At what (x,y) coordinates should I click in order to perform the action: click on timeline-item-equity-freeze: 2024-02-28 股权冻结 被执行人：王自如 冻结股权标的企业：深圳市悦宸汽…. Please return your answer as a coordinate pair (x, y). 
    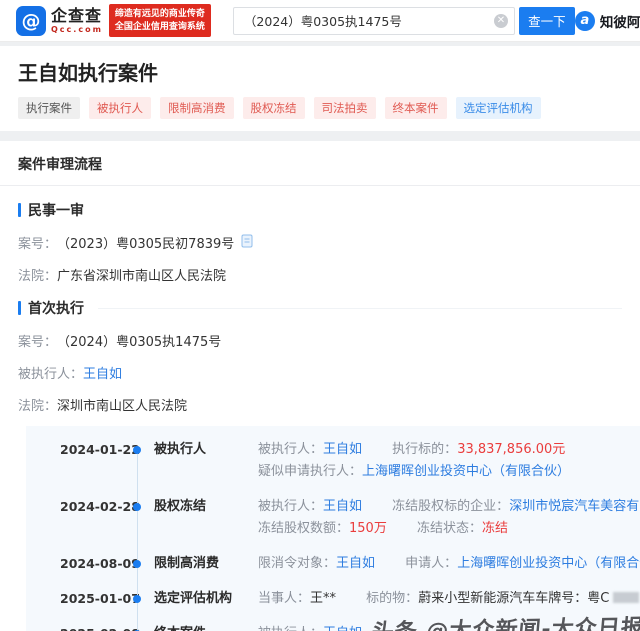
    Looking at the image, I should click on (333, 519).